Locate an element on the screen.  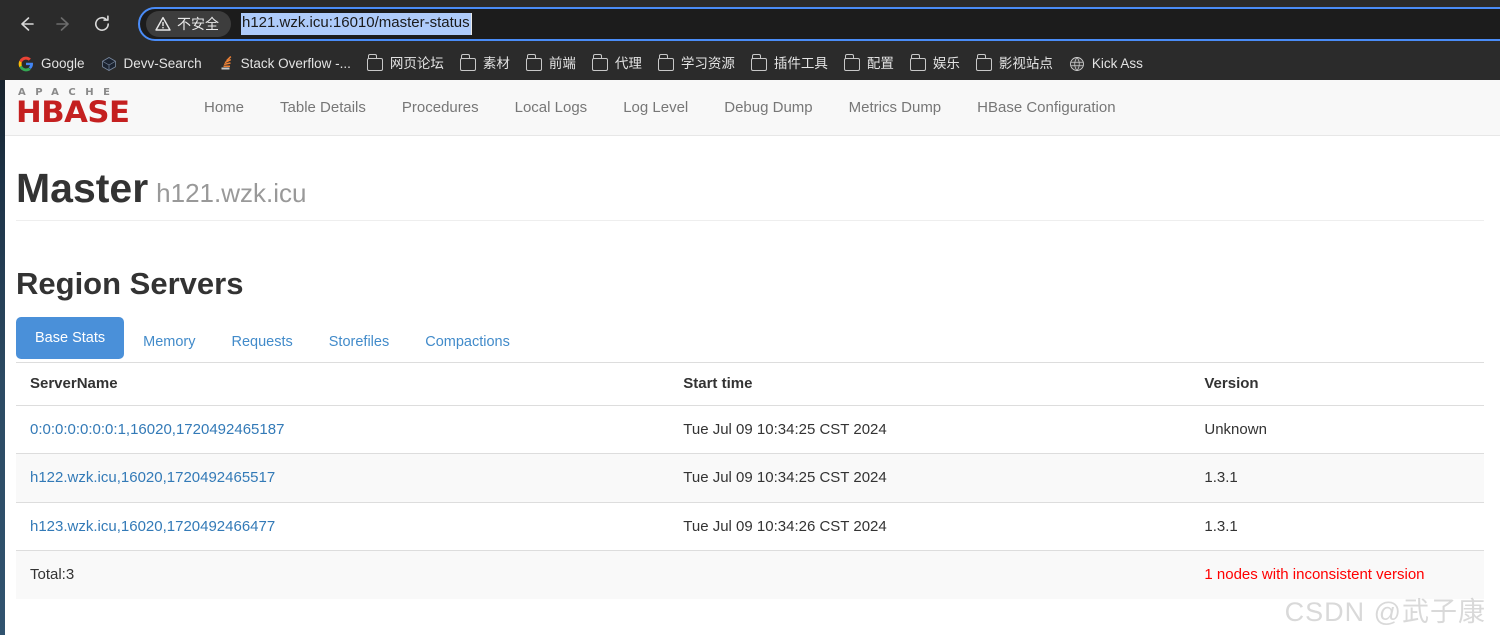
column-header-version: Version is located at coordinates (1337, 384).